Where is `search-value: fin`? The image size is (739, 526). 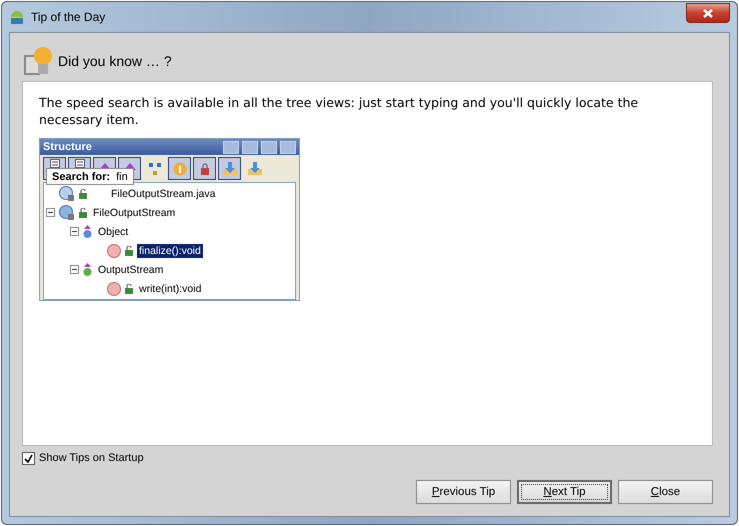
search-value: fin is located at coordinates (122, 176).